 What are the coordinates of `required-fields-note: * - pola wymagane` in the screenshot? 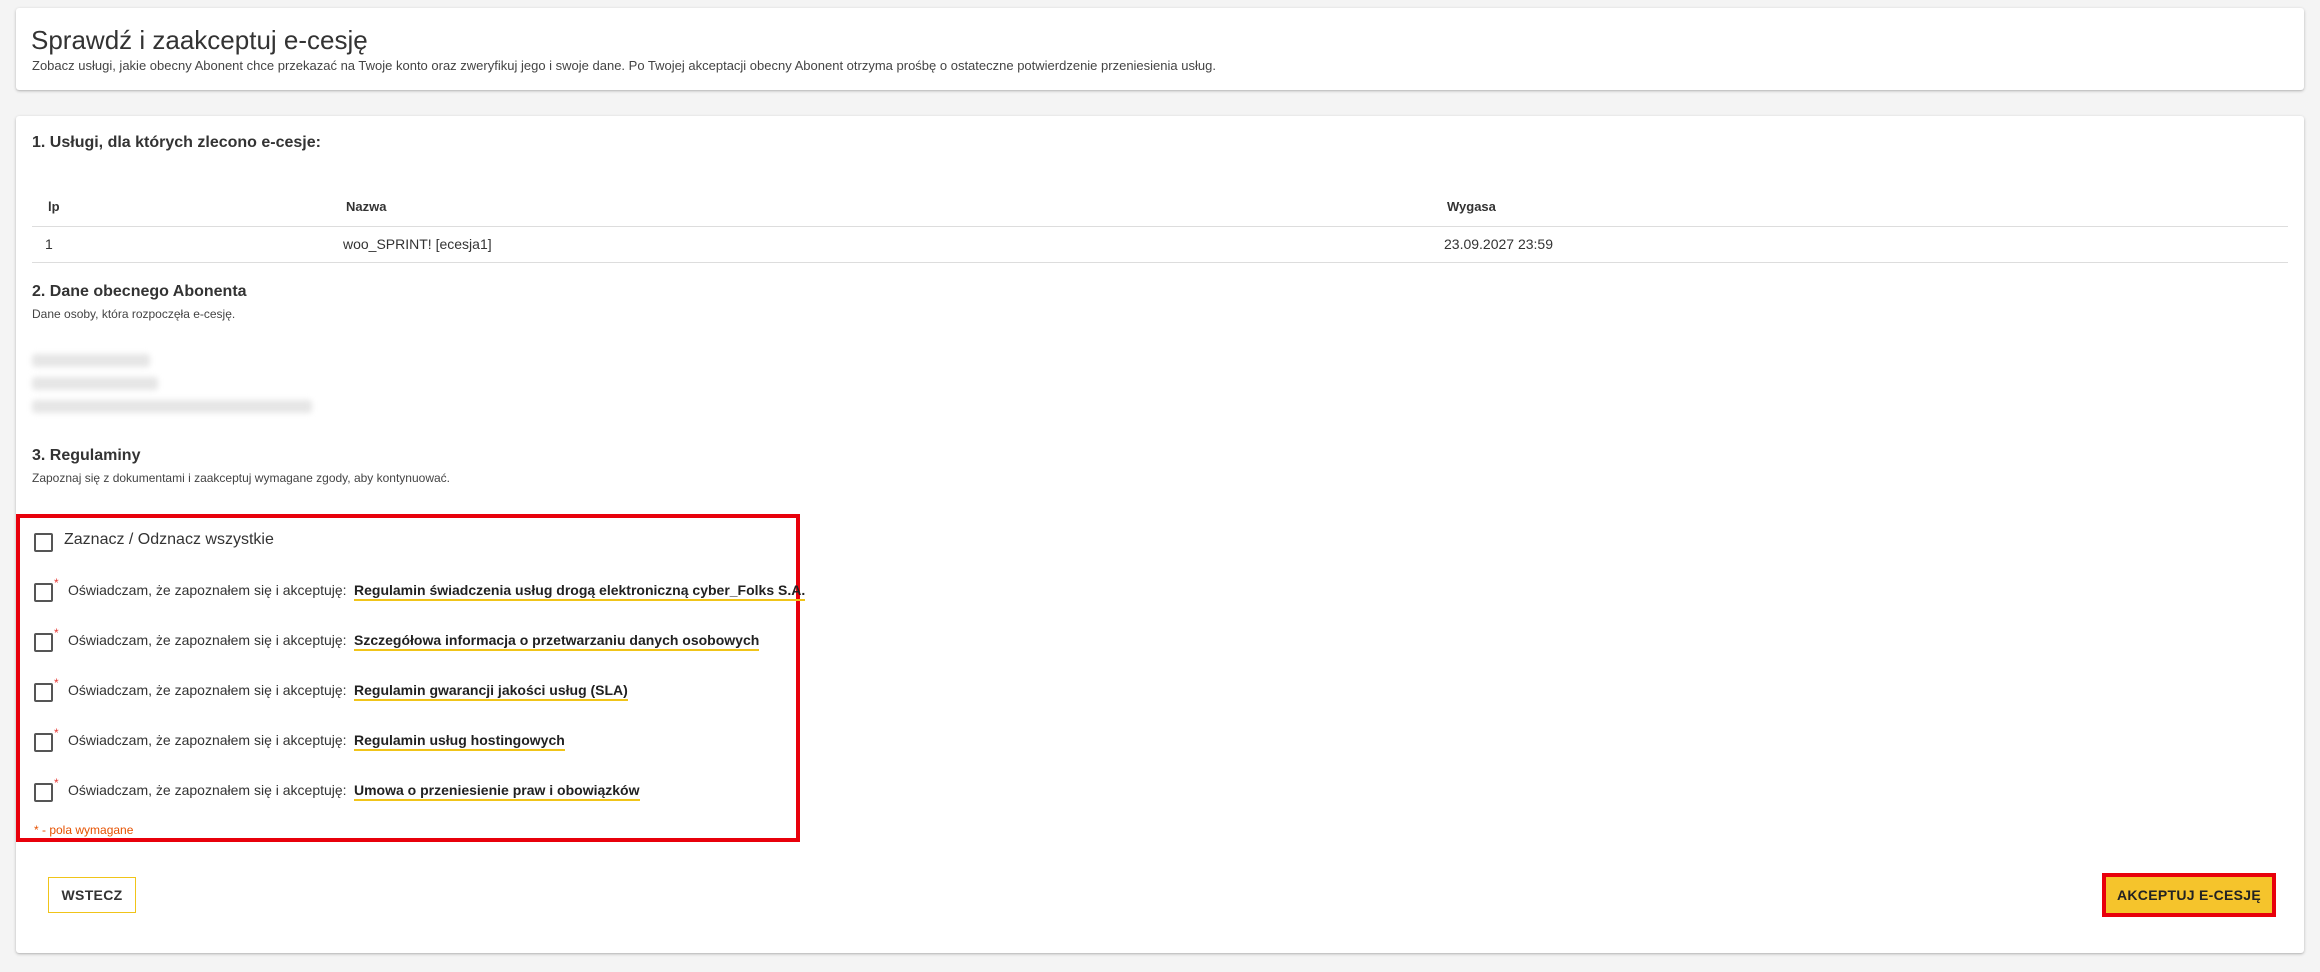 It's located at (84, 830).